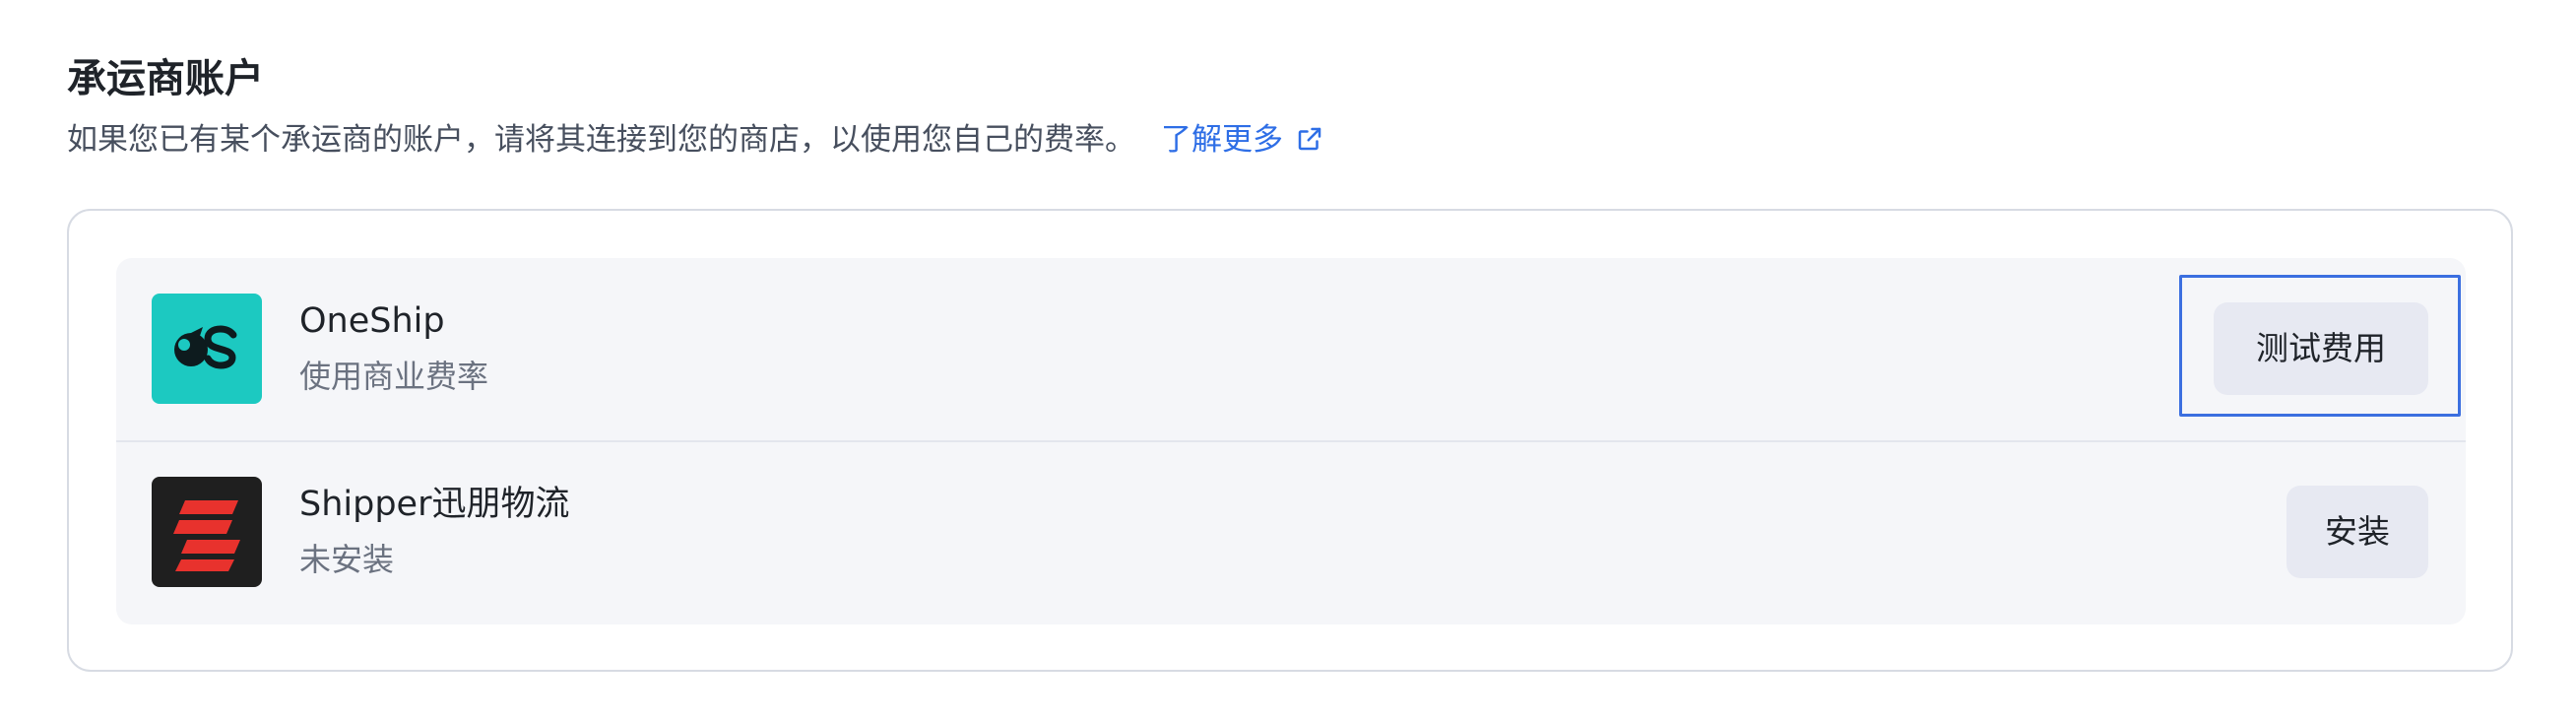 The width and height of the screenshot is (2576, 722). I want to click on description-text: 如果您已有某个承运商的账户，请将其连接到您的商店，以使用您自己的费率。, so click(601, 140).